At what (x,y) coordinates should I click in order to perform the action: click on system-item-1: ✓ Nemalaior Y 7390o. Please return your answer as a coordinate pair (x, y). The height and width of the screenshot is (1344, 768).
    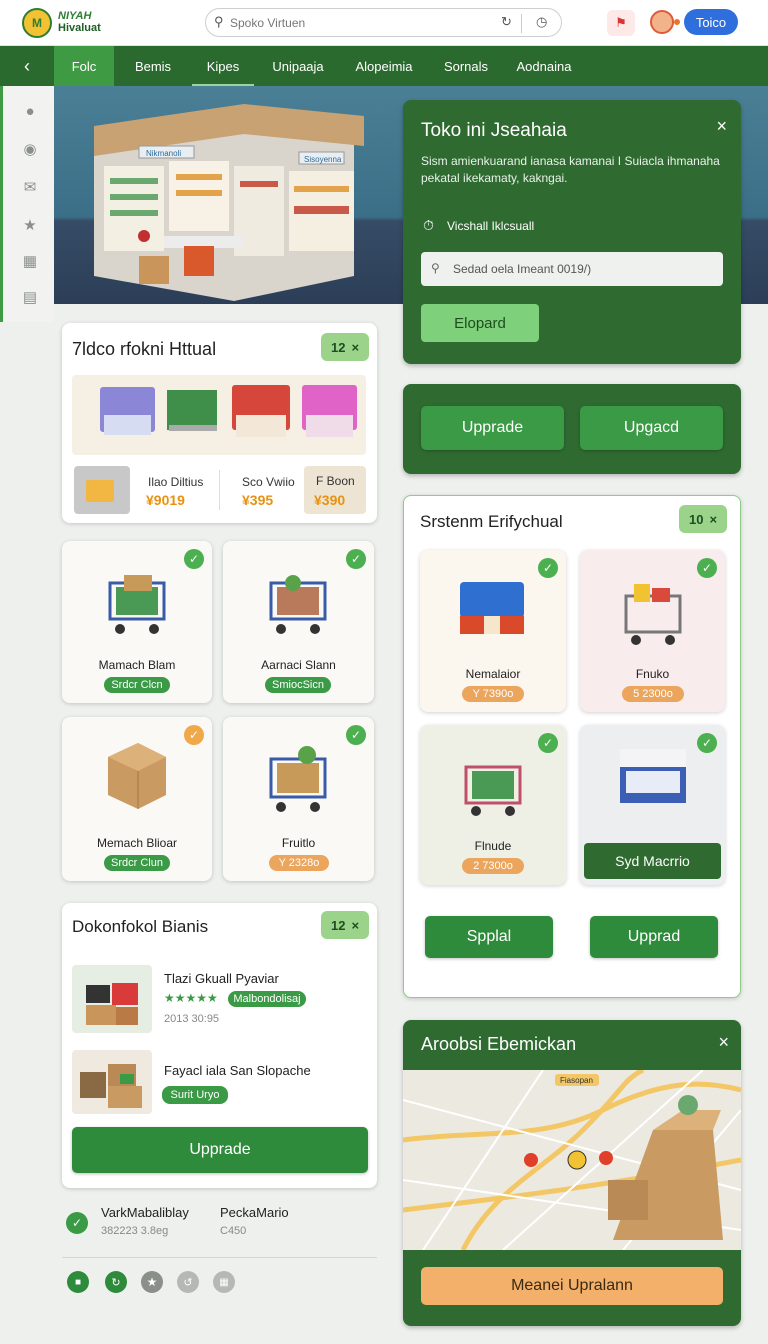
    Looking at the image, I should click on (493, 631).